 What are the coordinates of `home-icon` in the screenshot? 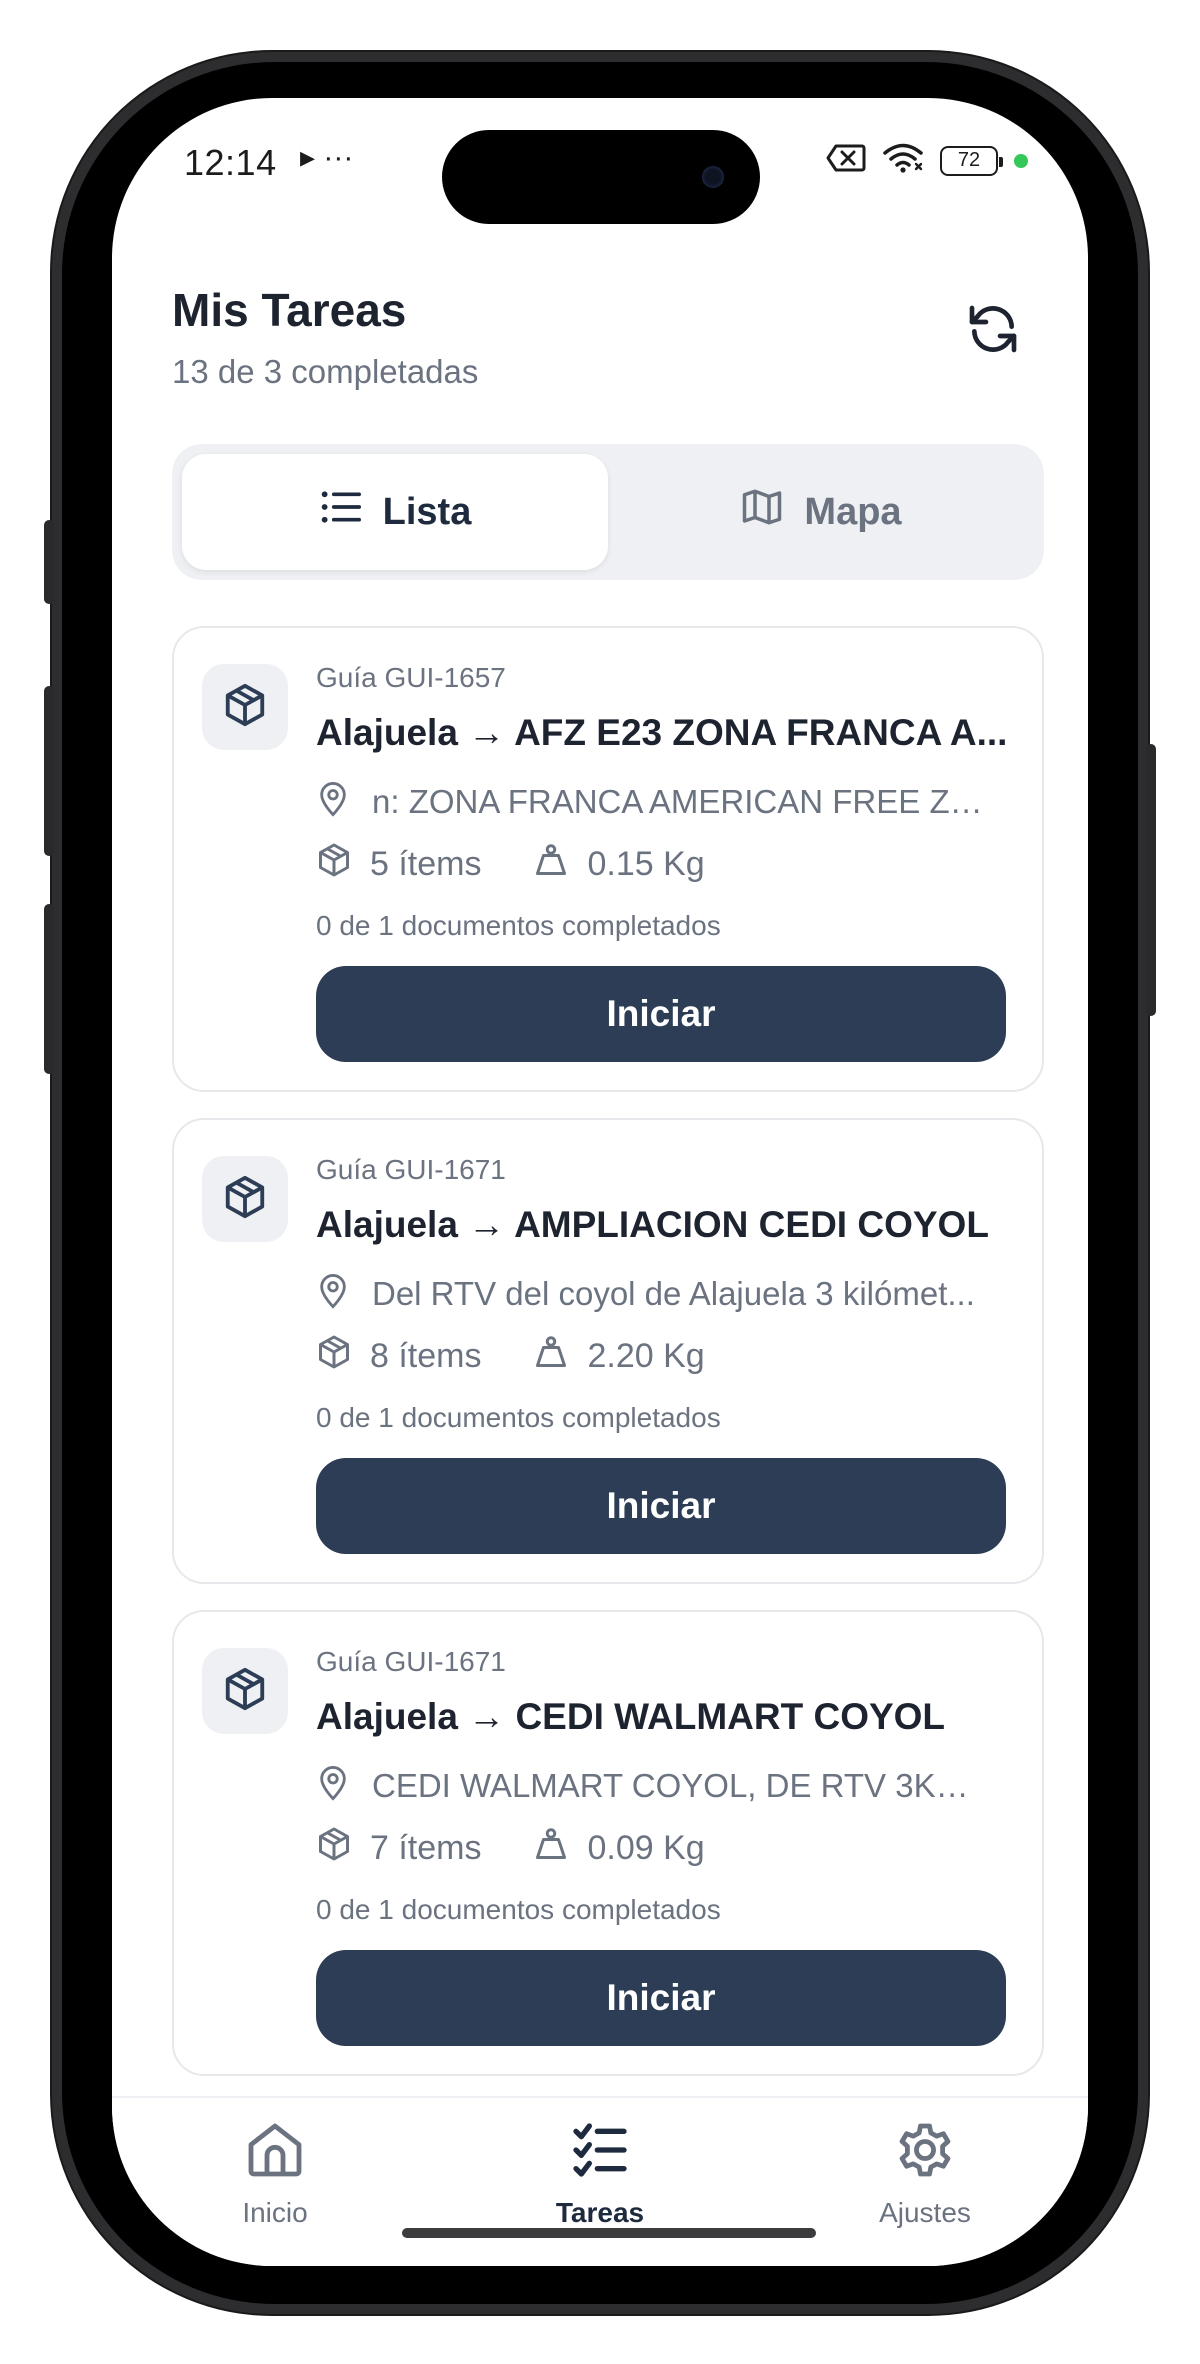 It's located at (275, 2153).